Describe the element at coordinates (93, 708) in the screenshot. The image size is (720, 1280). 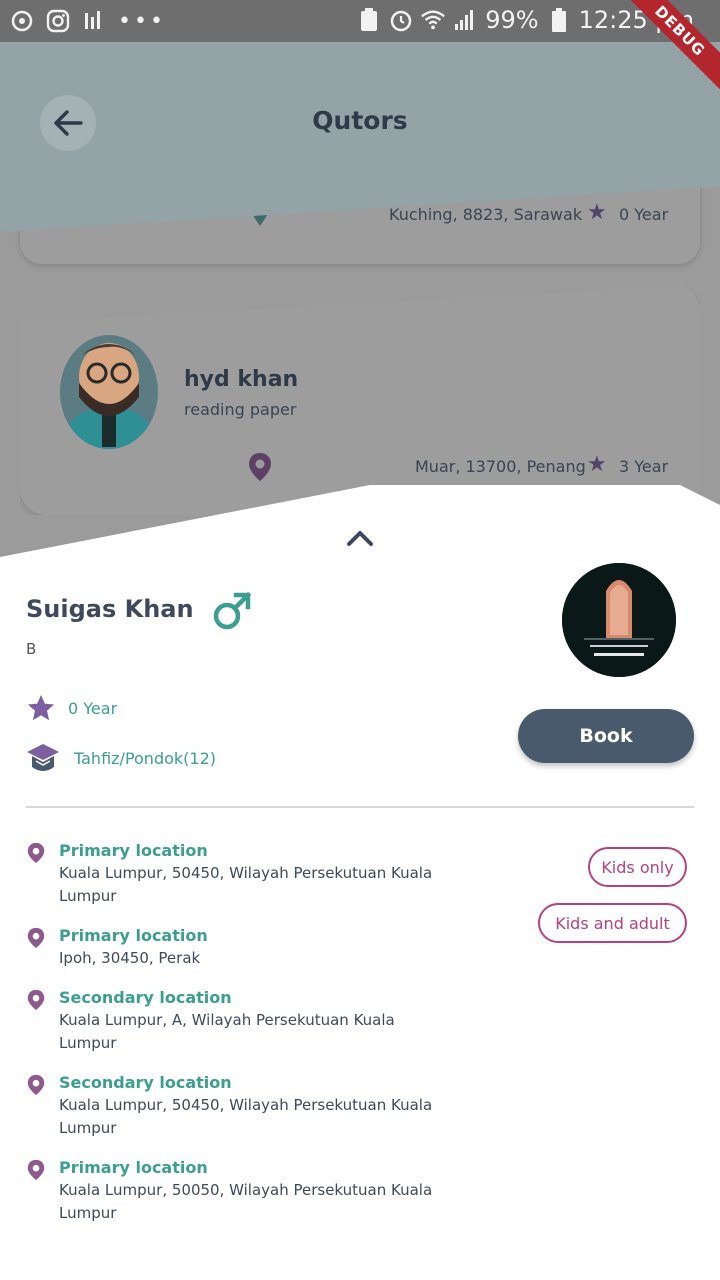
I see `experience-text: 0 Year` at that location.